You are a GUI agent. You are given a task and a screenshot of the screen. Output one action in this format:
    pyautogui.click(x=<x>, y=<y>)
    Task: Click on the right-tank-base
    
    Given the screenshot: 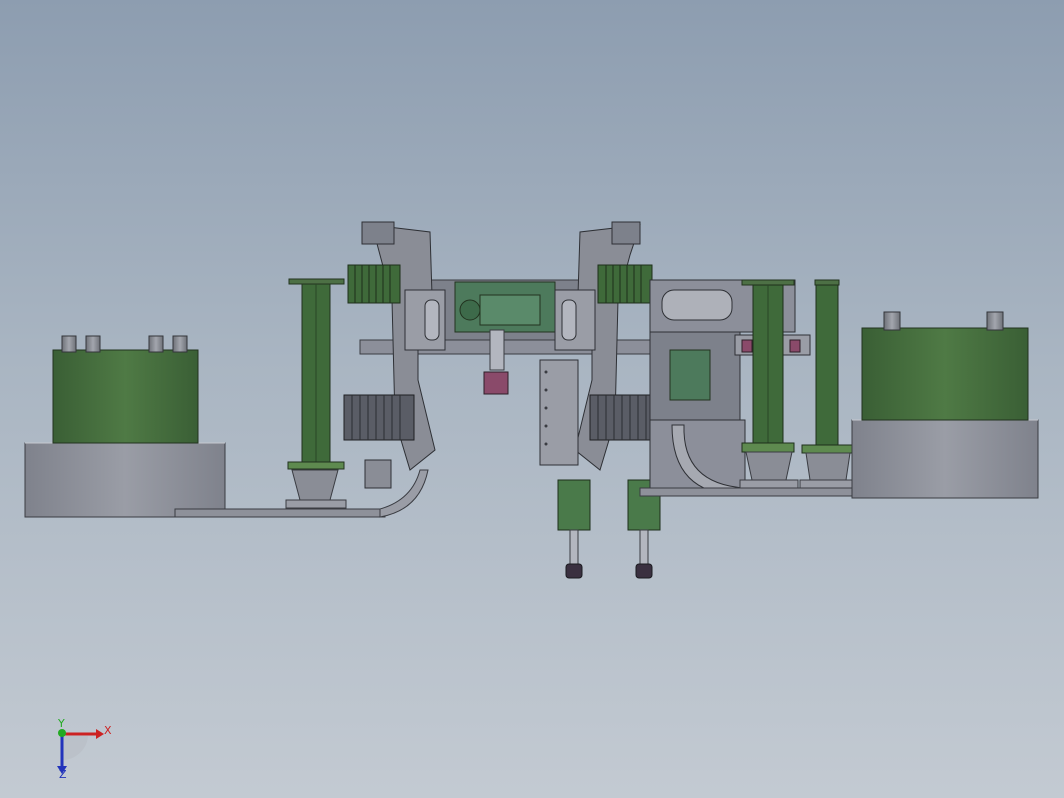 What is the action you would take?
    pyautogui.click(x=945, y=459)
    